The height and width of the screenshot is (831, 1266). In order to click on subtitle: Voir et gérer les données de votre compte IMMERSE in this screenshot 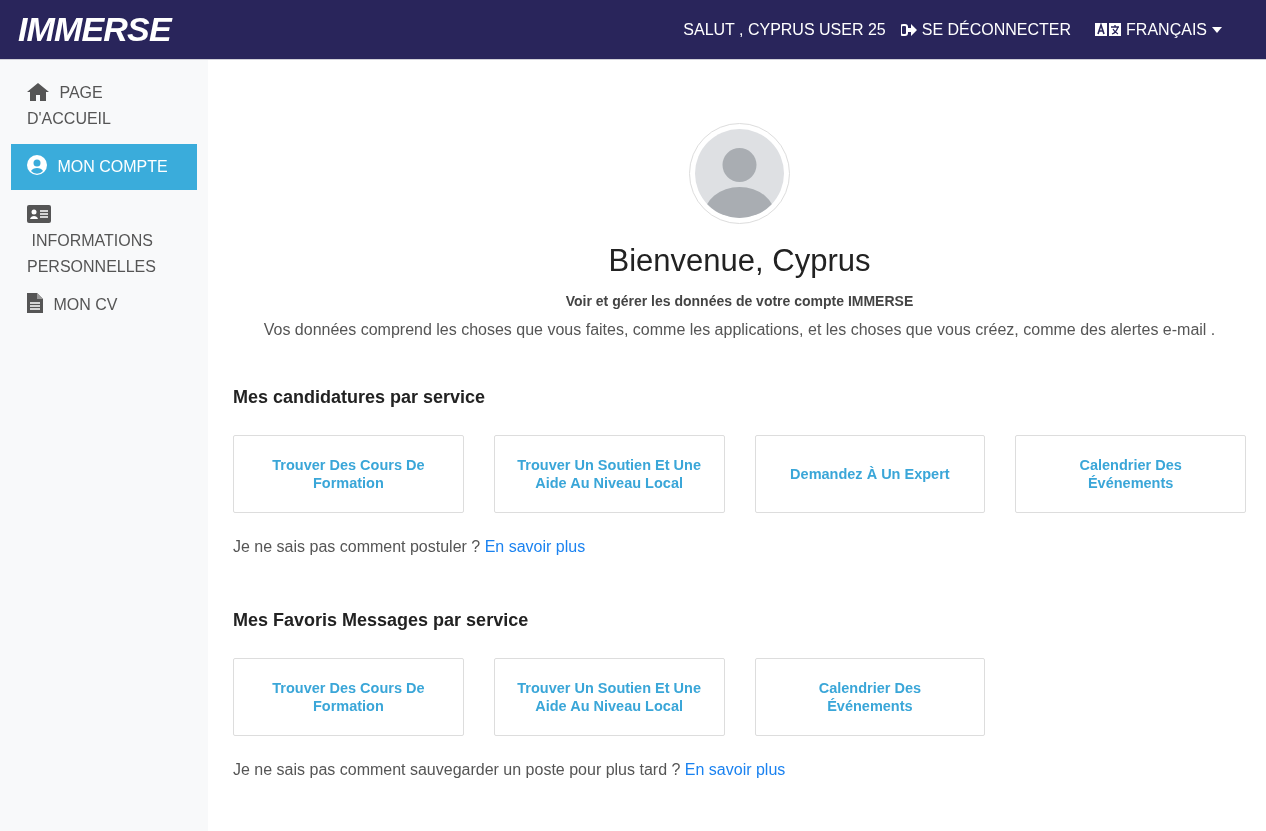, I will do `click(739, 301)`.